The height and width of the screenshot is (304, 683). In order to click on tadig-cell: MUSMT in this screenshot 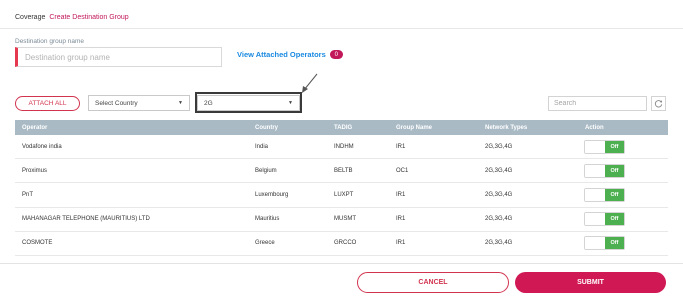, I will do `click(345, 219)`.